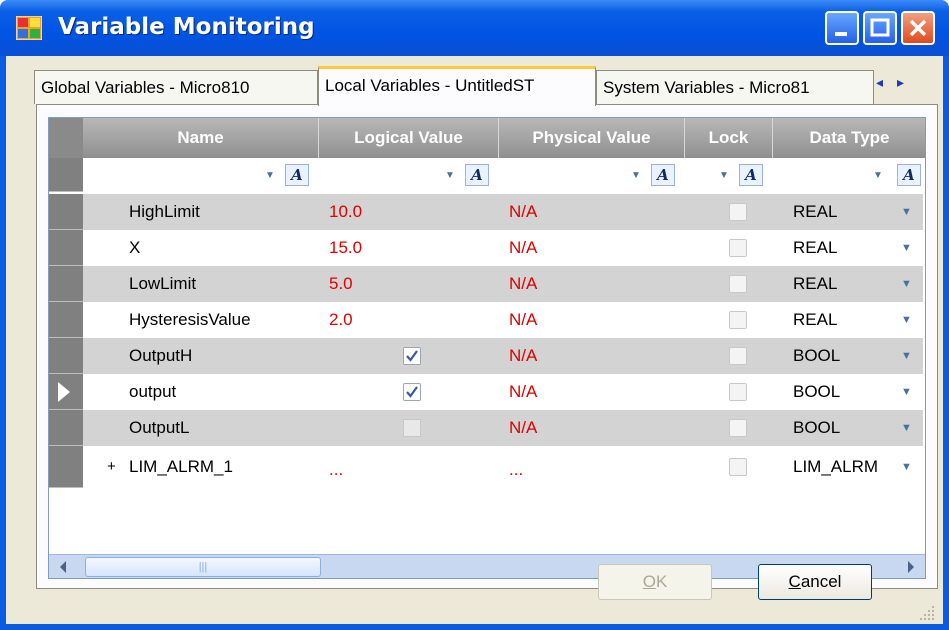  Describe the element at coordinates (849, 138) in the screenshot. I see `column-header-data-type: Data Type` at that location.